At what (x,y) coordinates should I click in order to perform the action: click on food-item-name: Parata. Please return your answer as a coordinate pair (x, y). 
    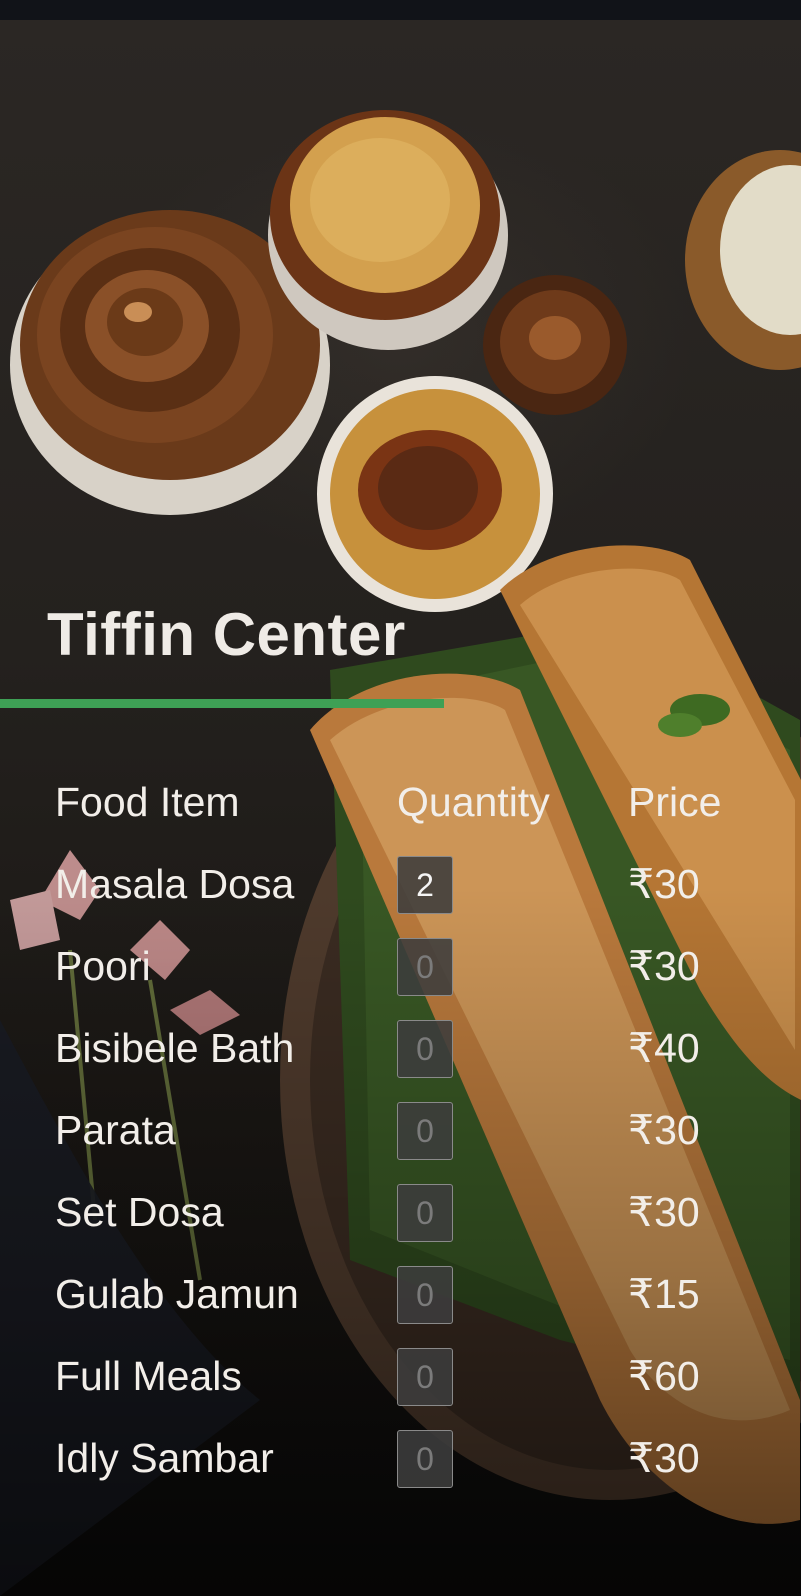
    Looking at the image, I should click on (115, 1130).